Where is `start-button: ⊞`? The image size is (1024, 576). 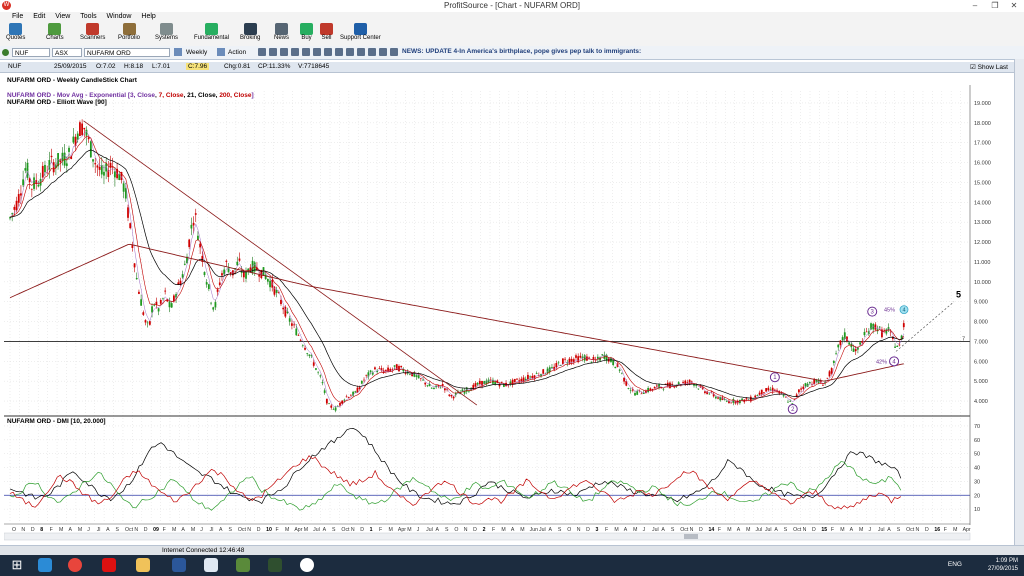 start-button: ⊞ is located at coordinates (17, 565).